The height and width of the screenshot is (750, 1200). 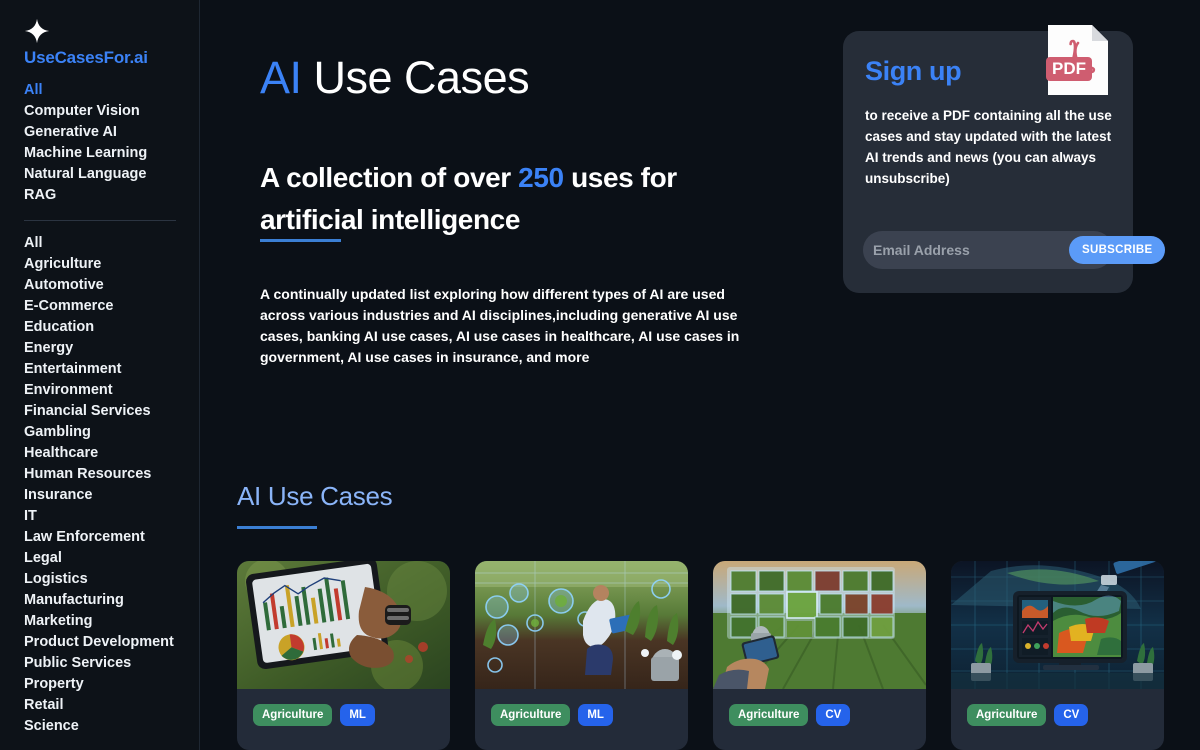 What do you see at coordinates (111, 132) in the screenshot?
I see `sidebar-item-generative-ai: Generative AI` at bounding box center [111, 132].